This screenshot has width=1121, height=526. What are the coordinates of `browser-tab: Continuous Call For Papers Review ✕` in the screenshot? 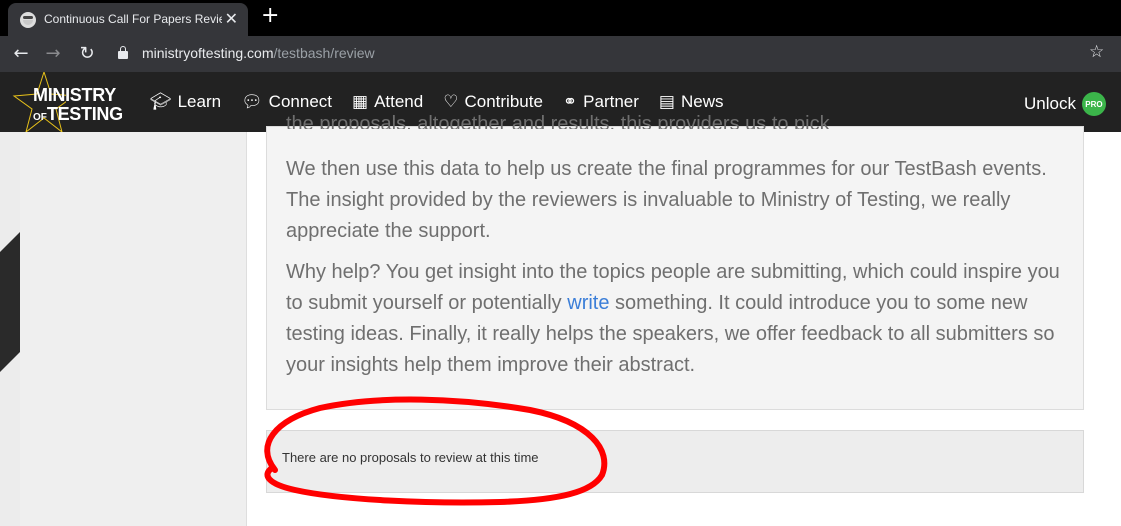 It's located at (128, 19).